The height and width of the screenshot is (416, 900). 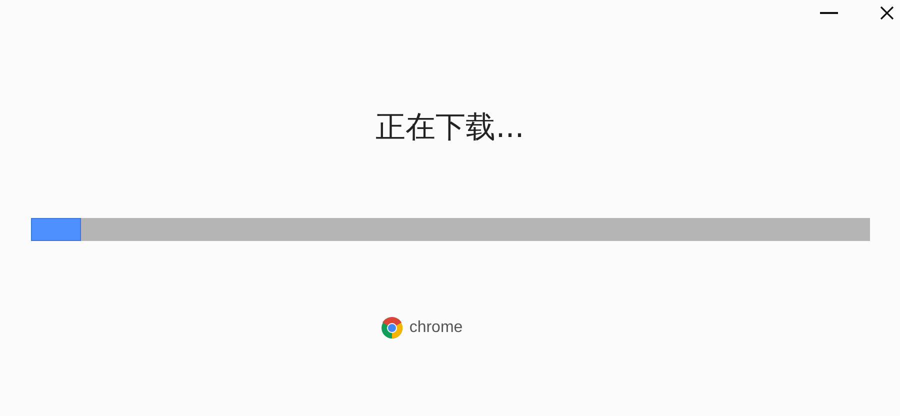 What do you see at coordinates (829, 13) in the screenshot?
I see `minimize-icon` at bounding box center [829, 13].